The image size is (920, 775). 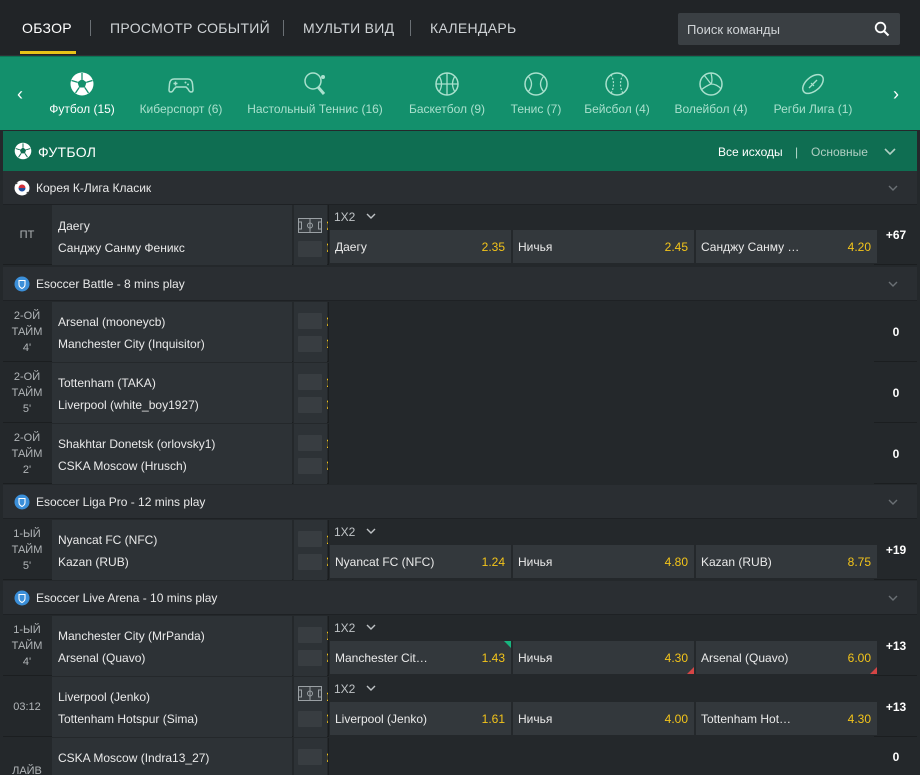 What do you see at coordinates (48, 52) in the screenshot?
I see `nav-active-underline` at bounding box center [48, 52].